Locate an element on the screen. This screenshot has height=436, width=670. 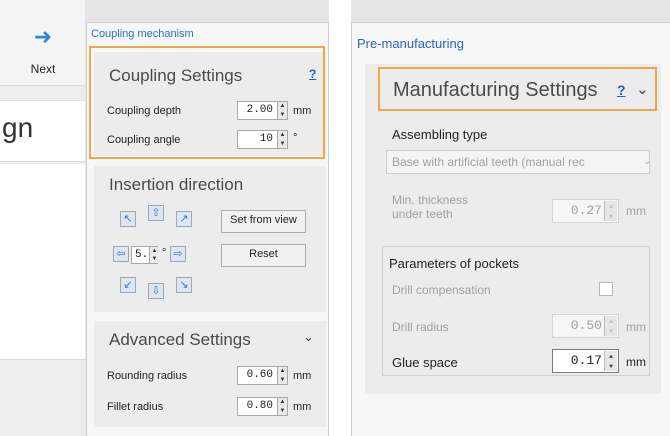
next-button-label: Next is located at coordinates (43, 69).